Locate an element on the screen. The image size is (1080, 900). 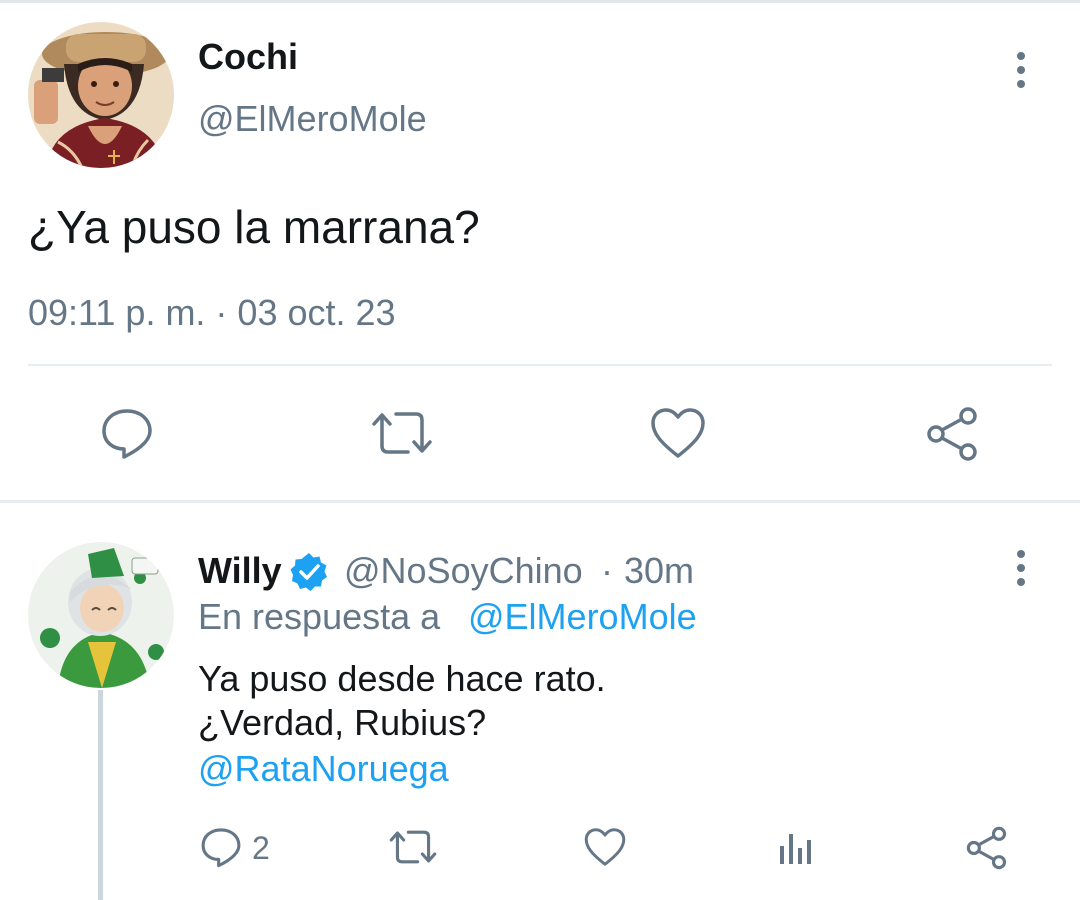
reply-time: 30m is located at coordinates (659, 570).